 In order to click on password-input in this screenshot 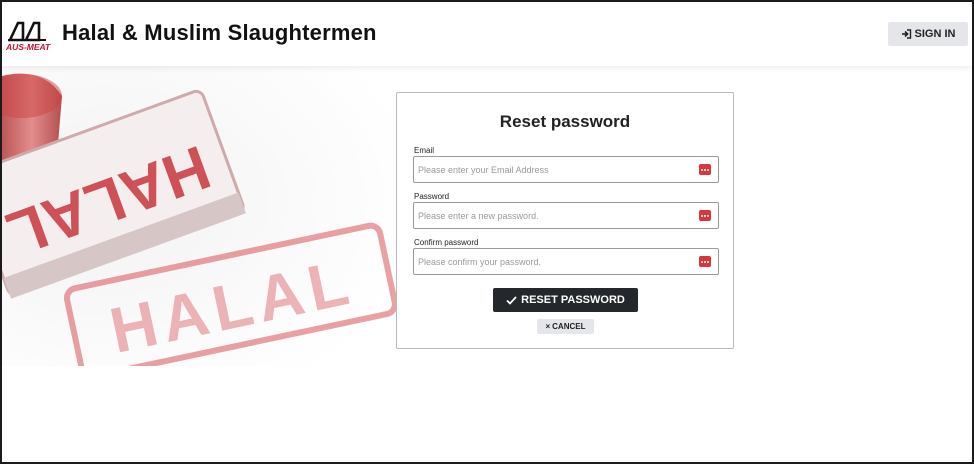, I will do `click(556, 215)`.